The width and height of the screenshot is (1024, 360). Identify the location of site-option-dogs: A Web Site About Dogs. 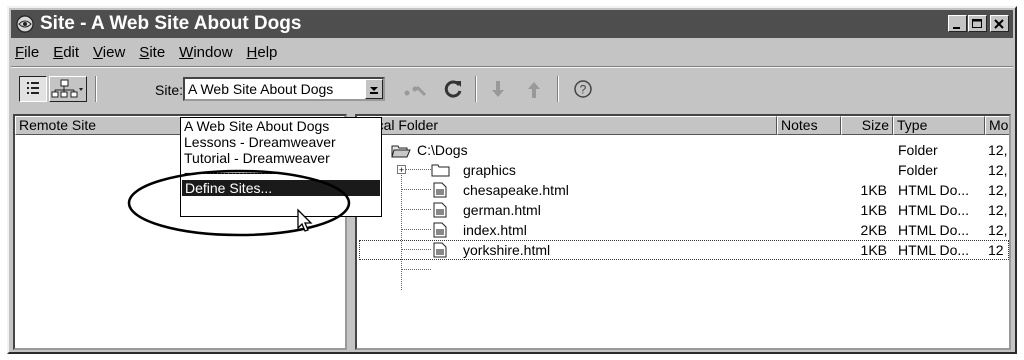
(281, 126).